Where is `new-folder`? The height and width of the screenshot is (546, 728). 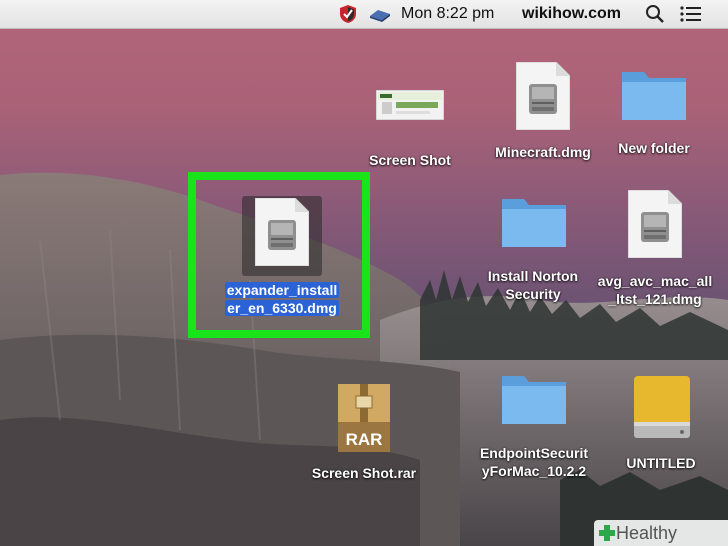
new-folder is located at coordinates (654, 94).